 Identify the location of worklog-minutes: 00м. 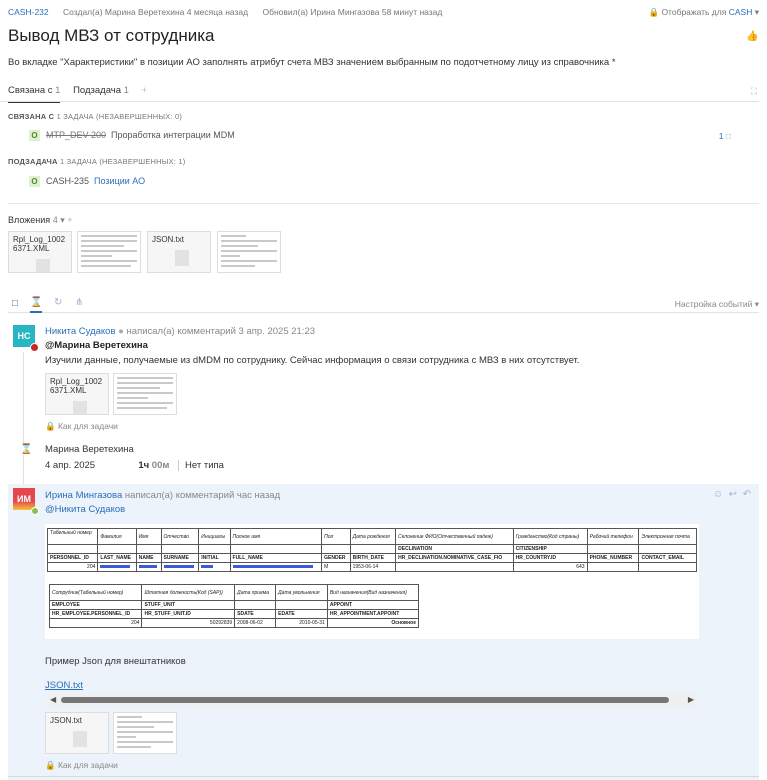
(160, 465).